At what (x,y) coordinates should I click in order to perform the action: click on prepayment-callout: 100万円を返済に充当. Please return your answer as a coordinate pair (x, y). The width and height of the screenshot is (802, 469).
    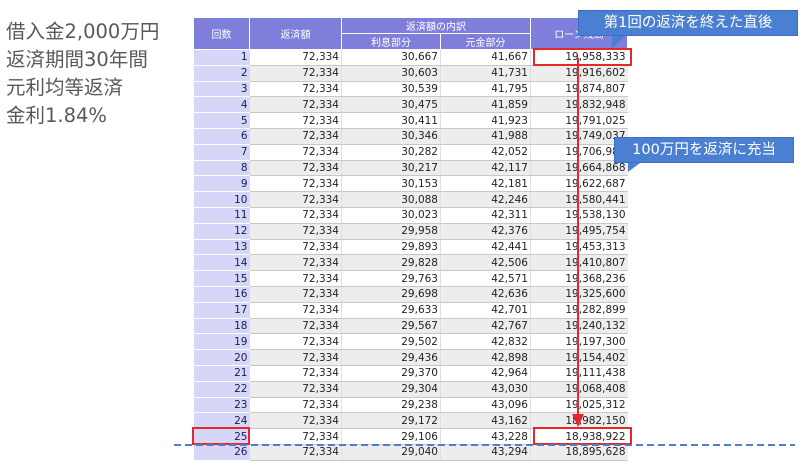
    Looking at the image, I should click on (704, 150).